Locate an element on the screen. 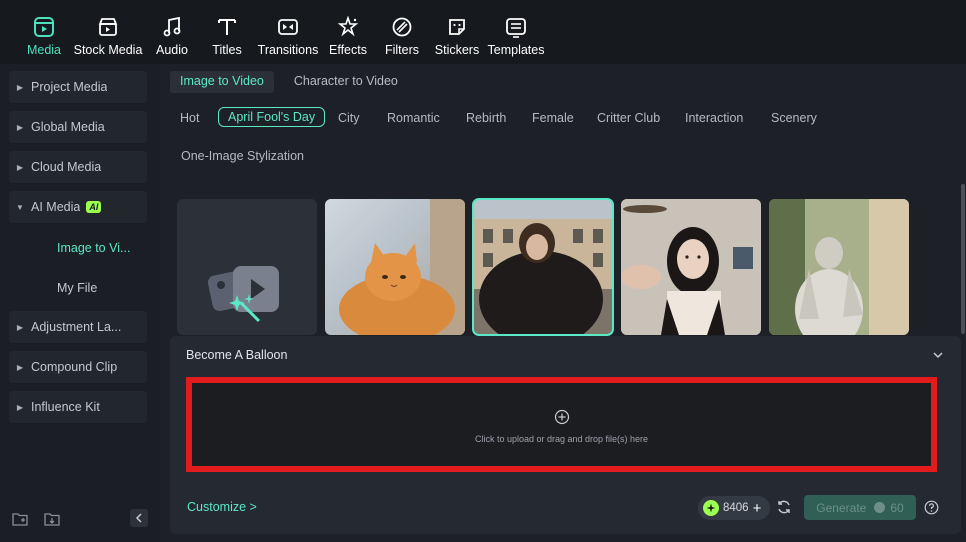  sidebar-item-label: Global Media is located at coordinates (68, 127).